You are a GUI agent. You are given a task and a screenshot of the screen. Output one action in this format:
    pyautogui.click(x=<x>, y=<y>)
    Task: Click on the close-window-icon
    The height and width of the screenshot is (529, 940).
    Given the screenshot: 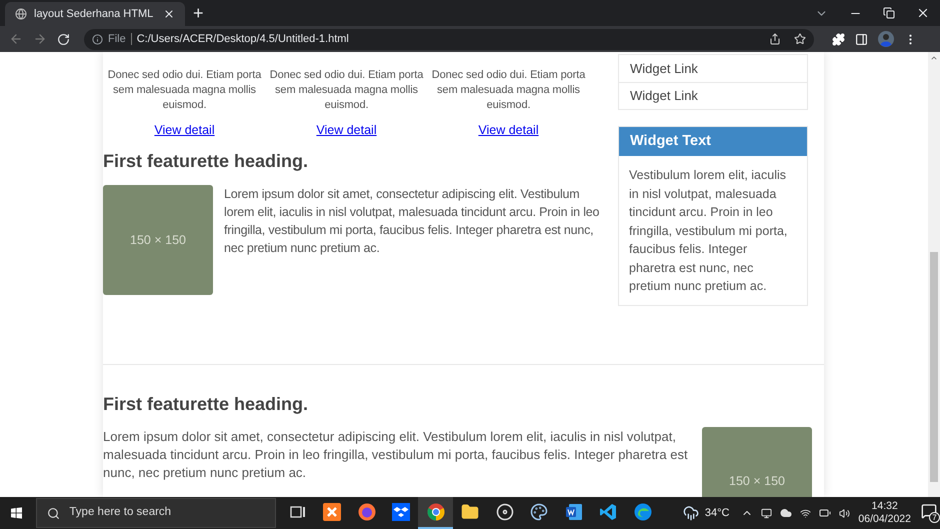 What is the action you would take?
    pyautogui.click(x=923, y=13)
    